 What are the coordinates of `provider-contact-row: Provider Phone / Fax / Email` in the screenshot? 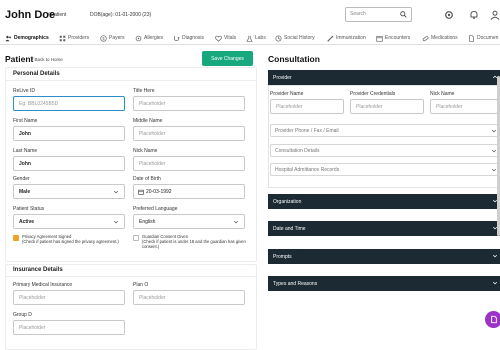 It's located at (385, 130).